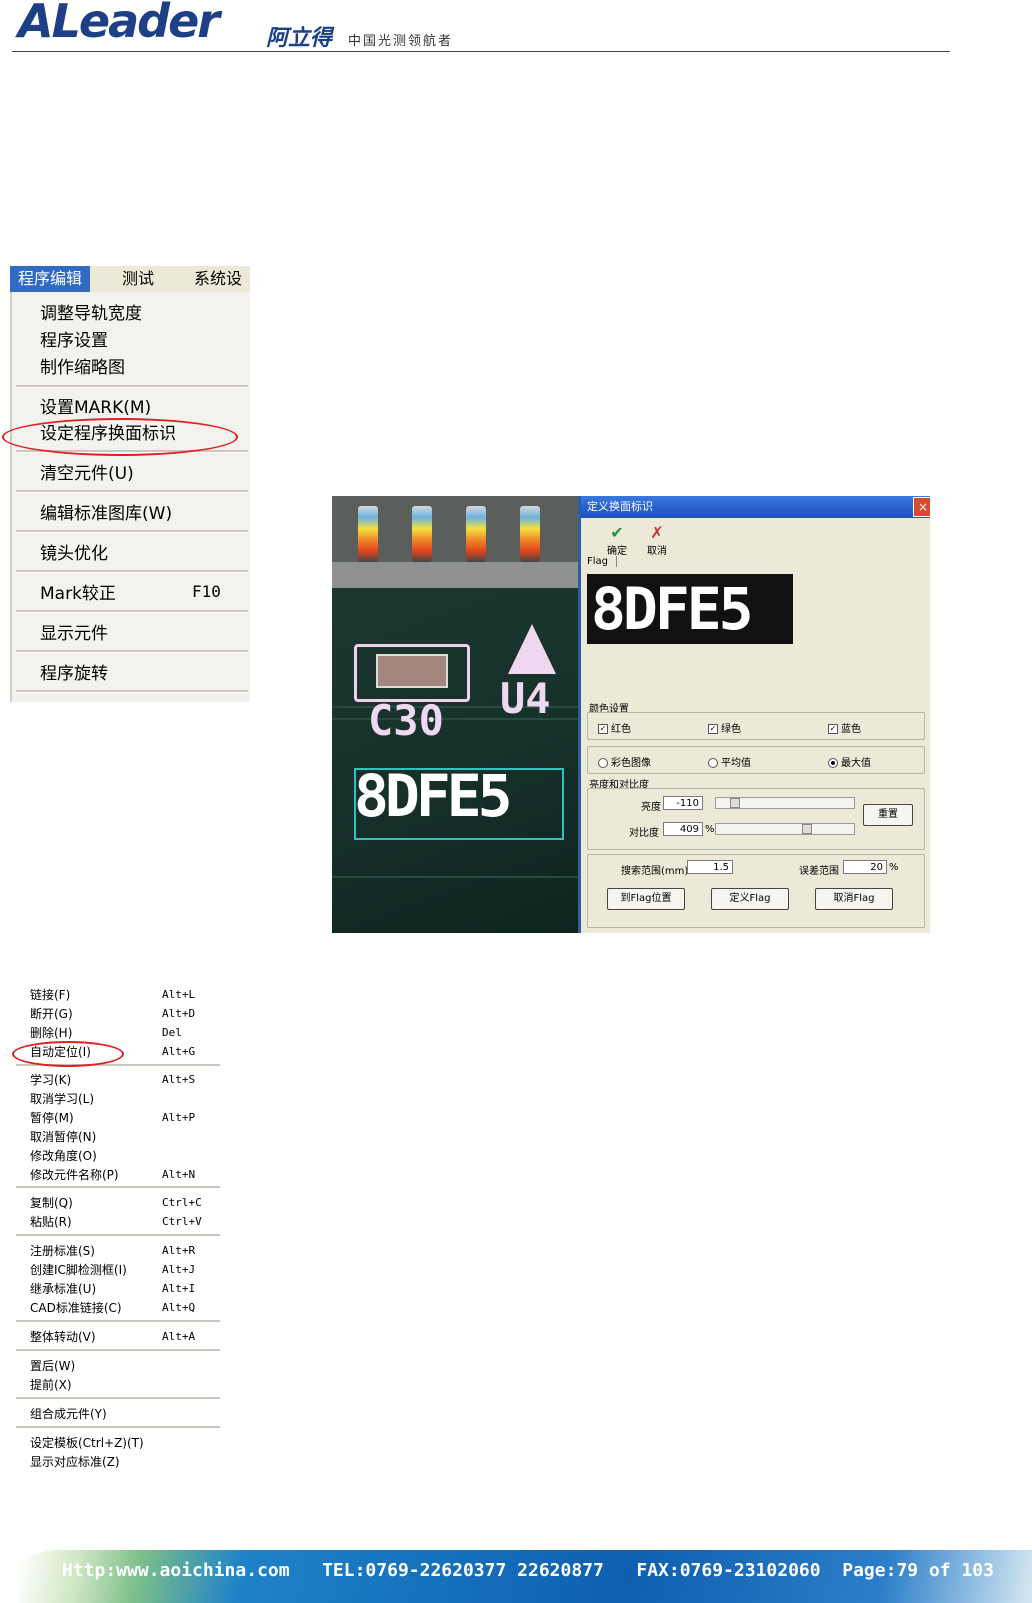  I want to click on menu-item-program-rotate: 程序旋转, so click(74, 674).